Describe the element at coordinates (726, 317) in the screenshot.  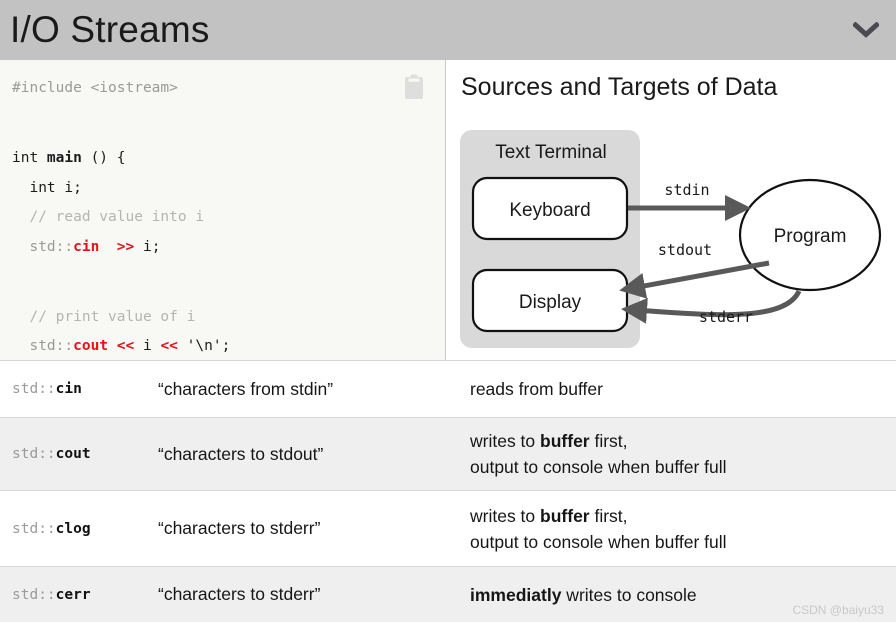
I see `stderr-label: stderr` at that location.